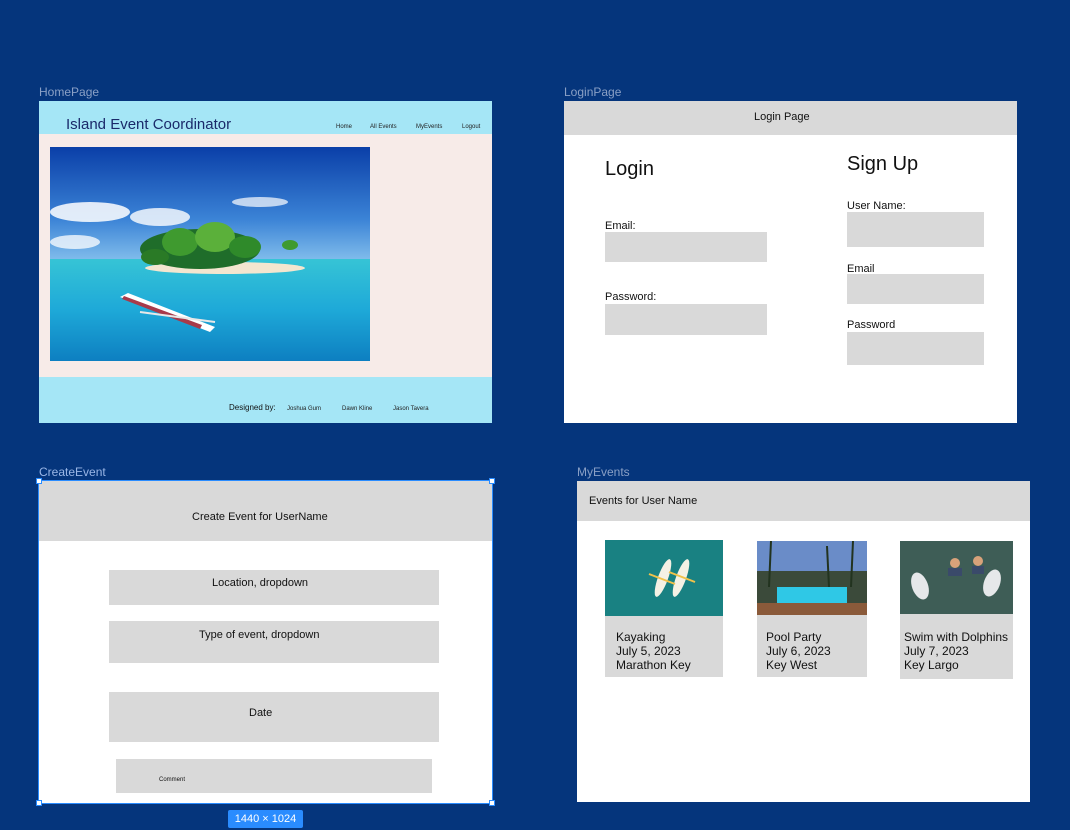  Describe the element at coordinates (471, 127) in the screenshot. I see `nav-logout: Logout` at that location.